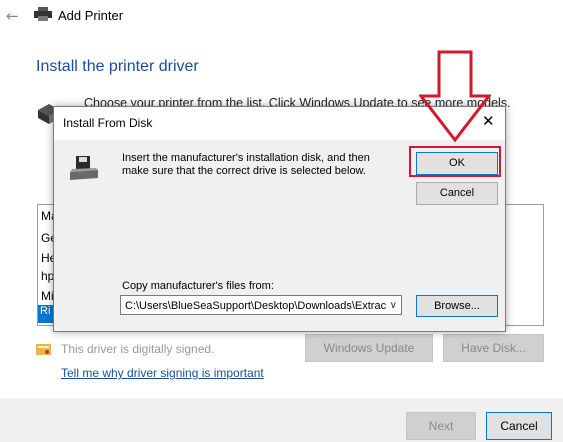  I want to click on wizard-footer, so click(281, 420).